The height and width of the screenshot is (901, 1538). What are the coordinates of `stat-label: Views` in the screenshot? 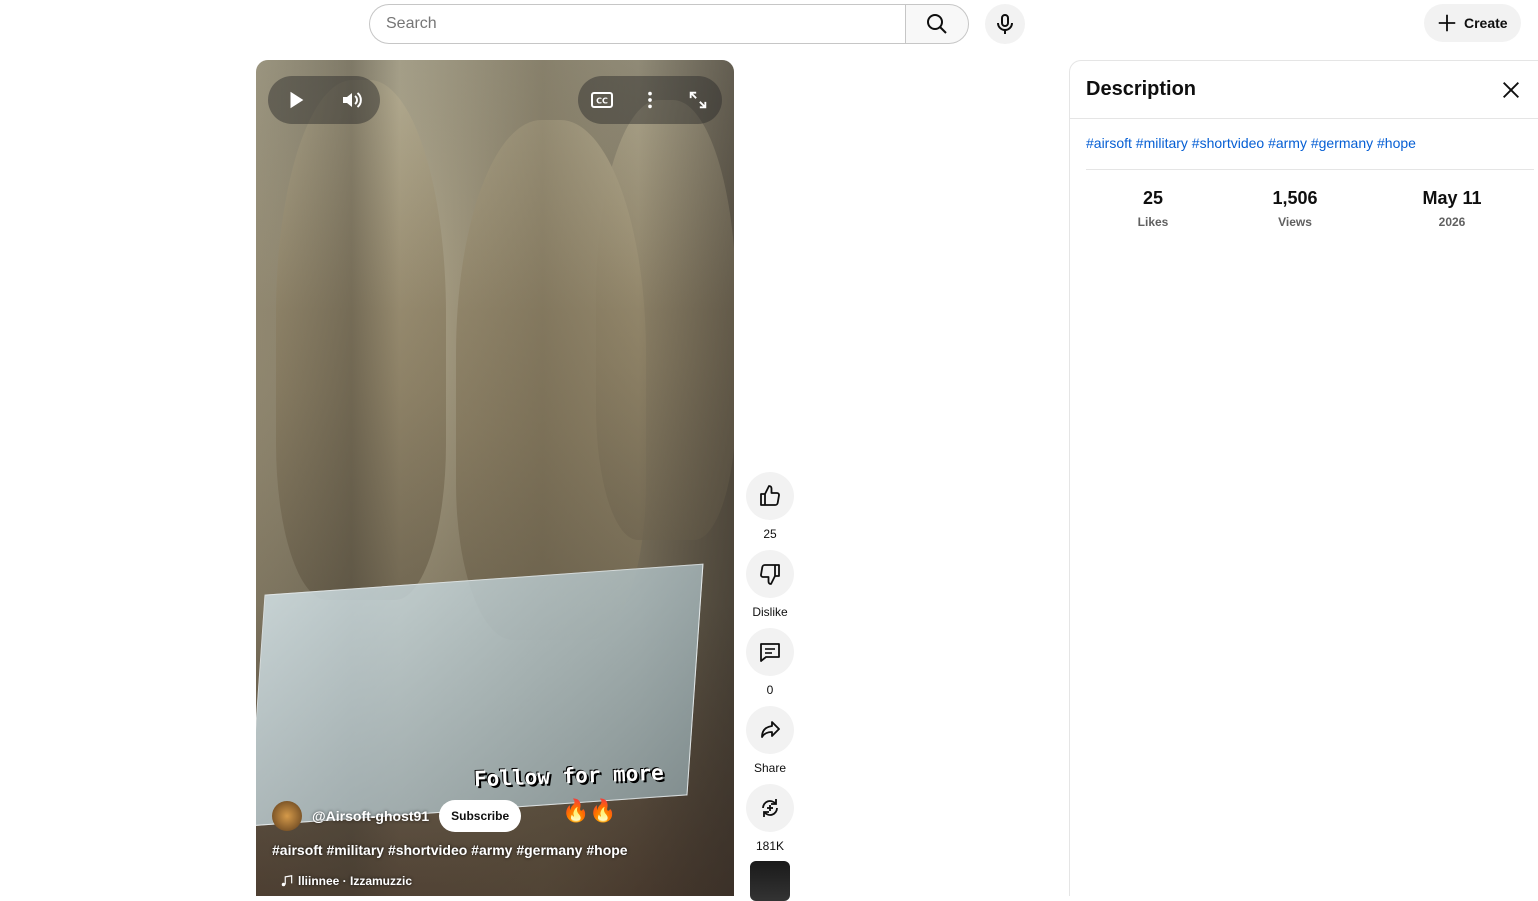 It's located at (1295, 222).